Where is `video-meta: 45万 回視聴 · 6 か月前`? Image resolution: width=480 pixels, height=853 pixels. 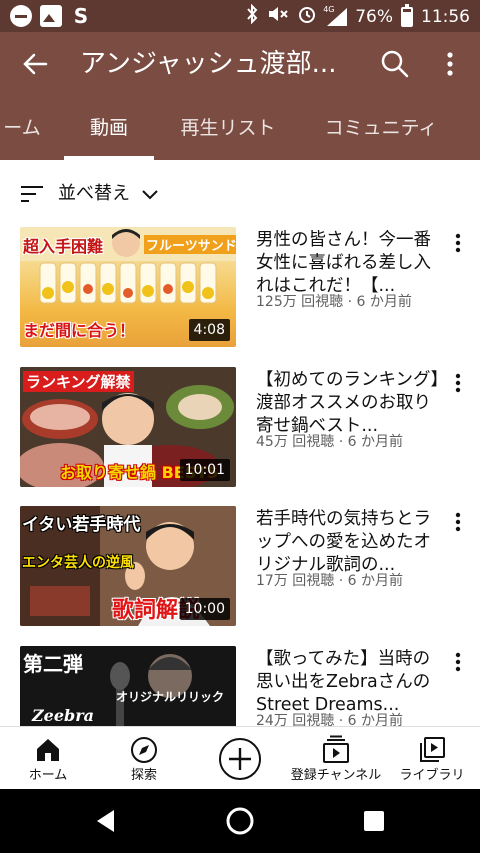 video-meta: 45万 回視聴 · 6 か月前 is located at coordinates (329, 442).